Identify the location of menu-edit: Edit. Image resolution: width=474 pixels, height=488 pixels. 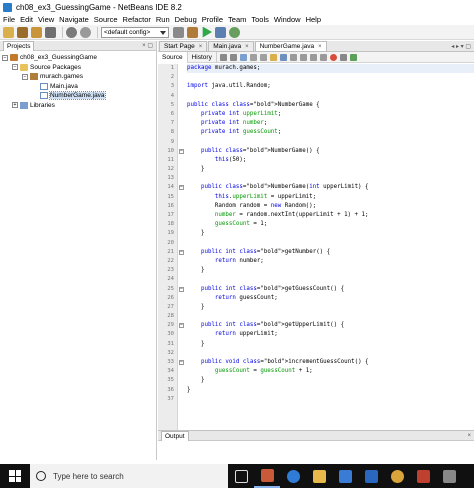
(26, 19).